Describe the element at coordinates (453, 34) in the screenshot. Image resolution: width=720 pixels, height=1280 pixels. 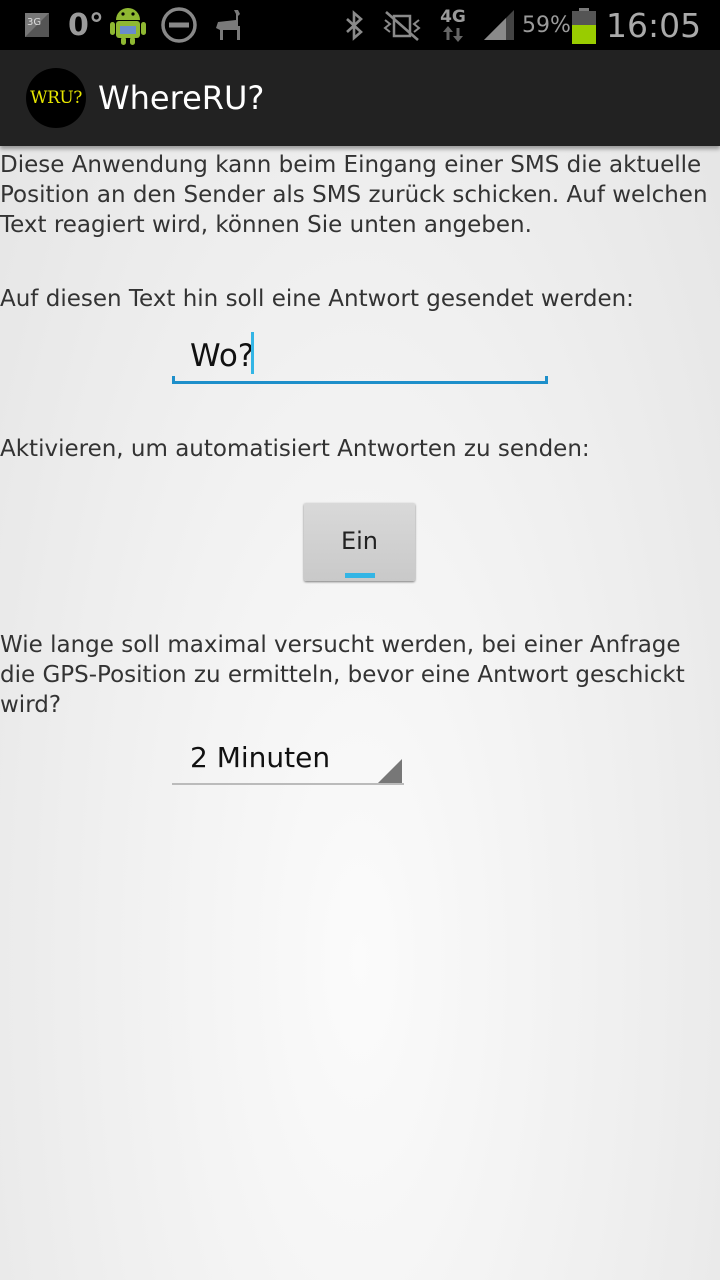
I see `data-arrows-icon` at that location.